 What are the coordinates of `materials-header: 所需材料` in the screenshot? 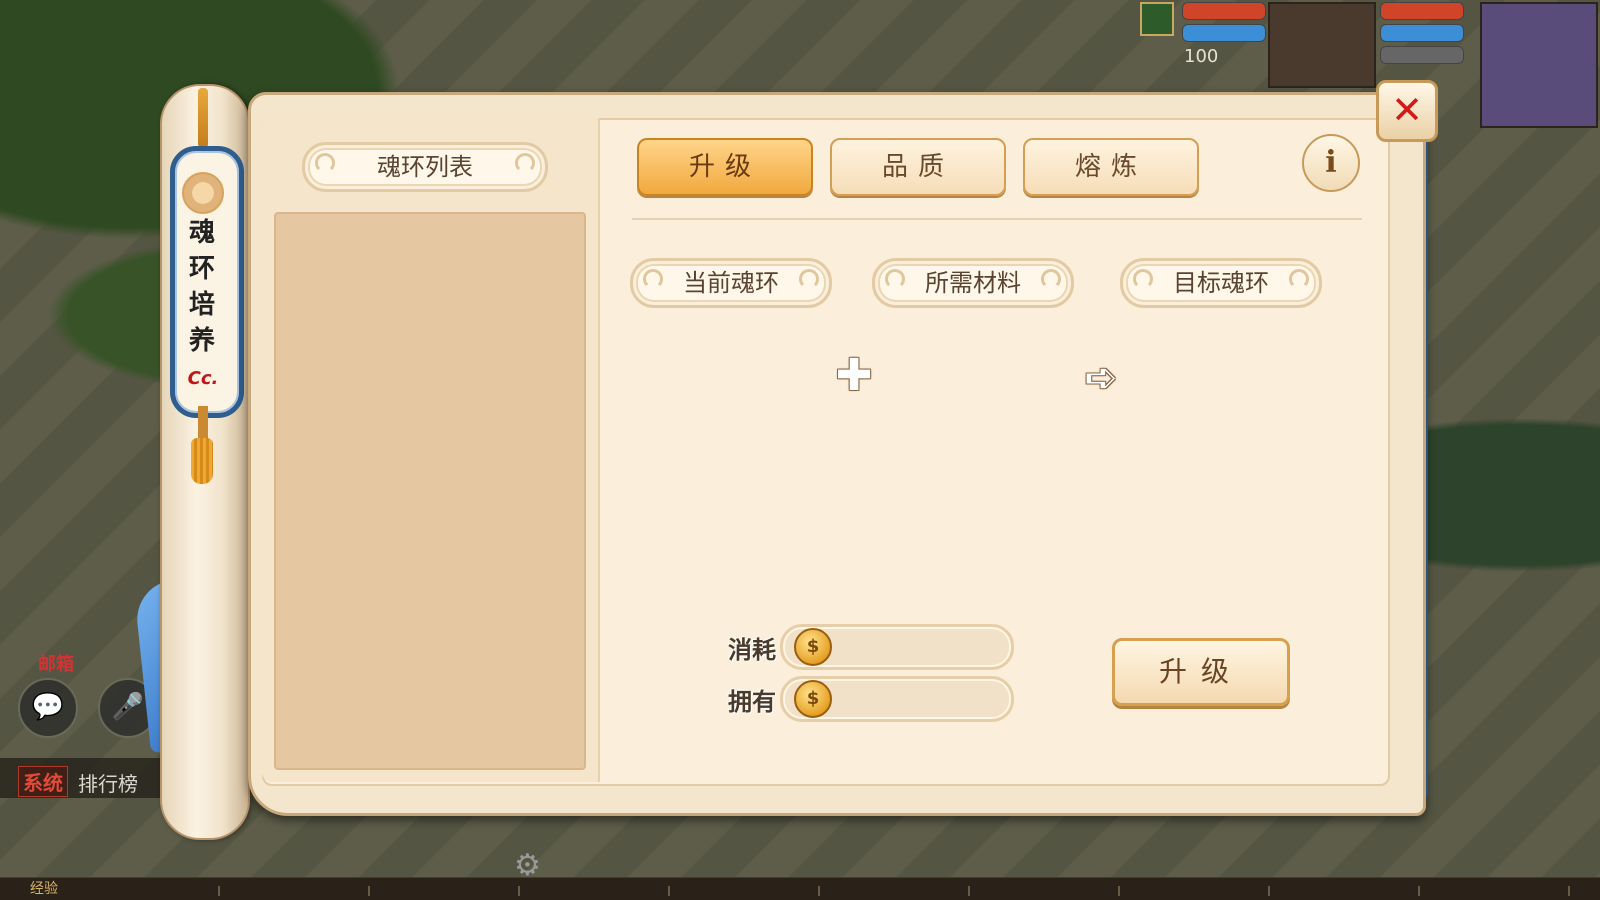 It's located at (973, 283).